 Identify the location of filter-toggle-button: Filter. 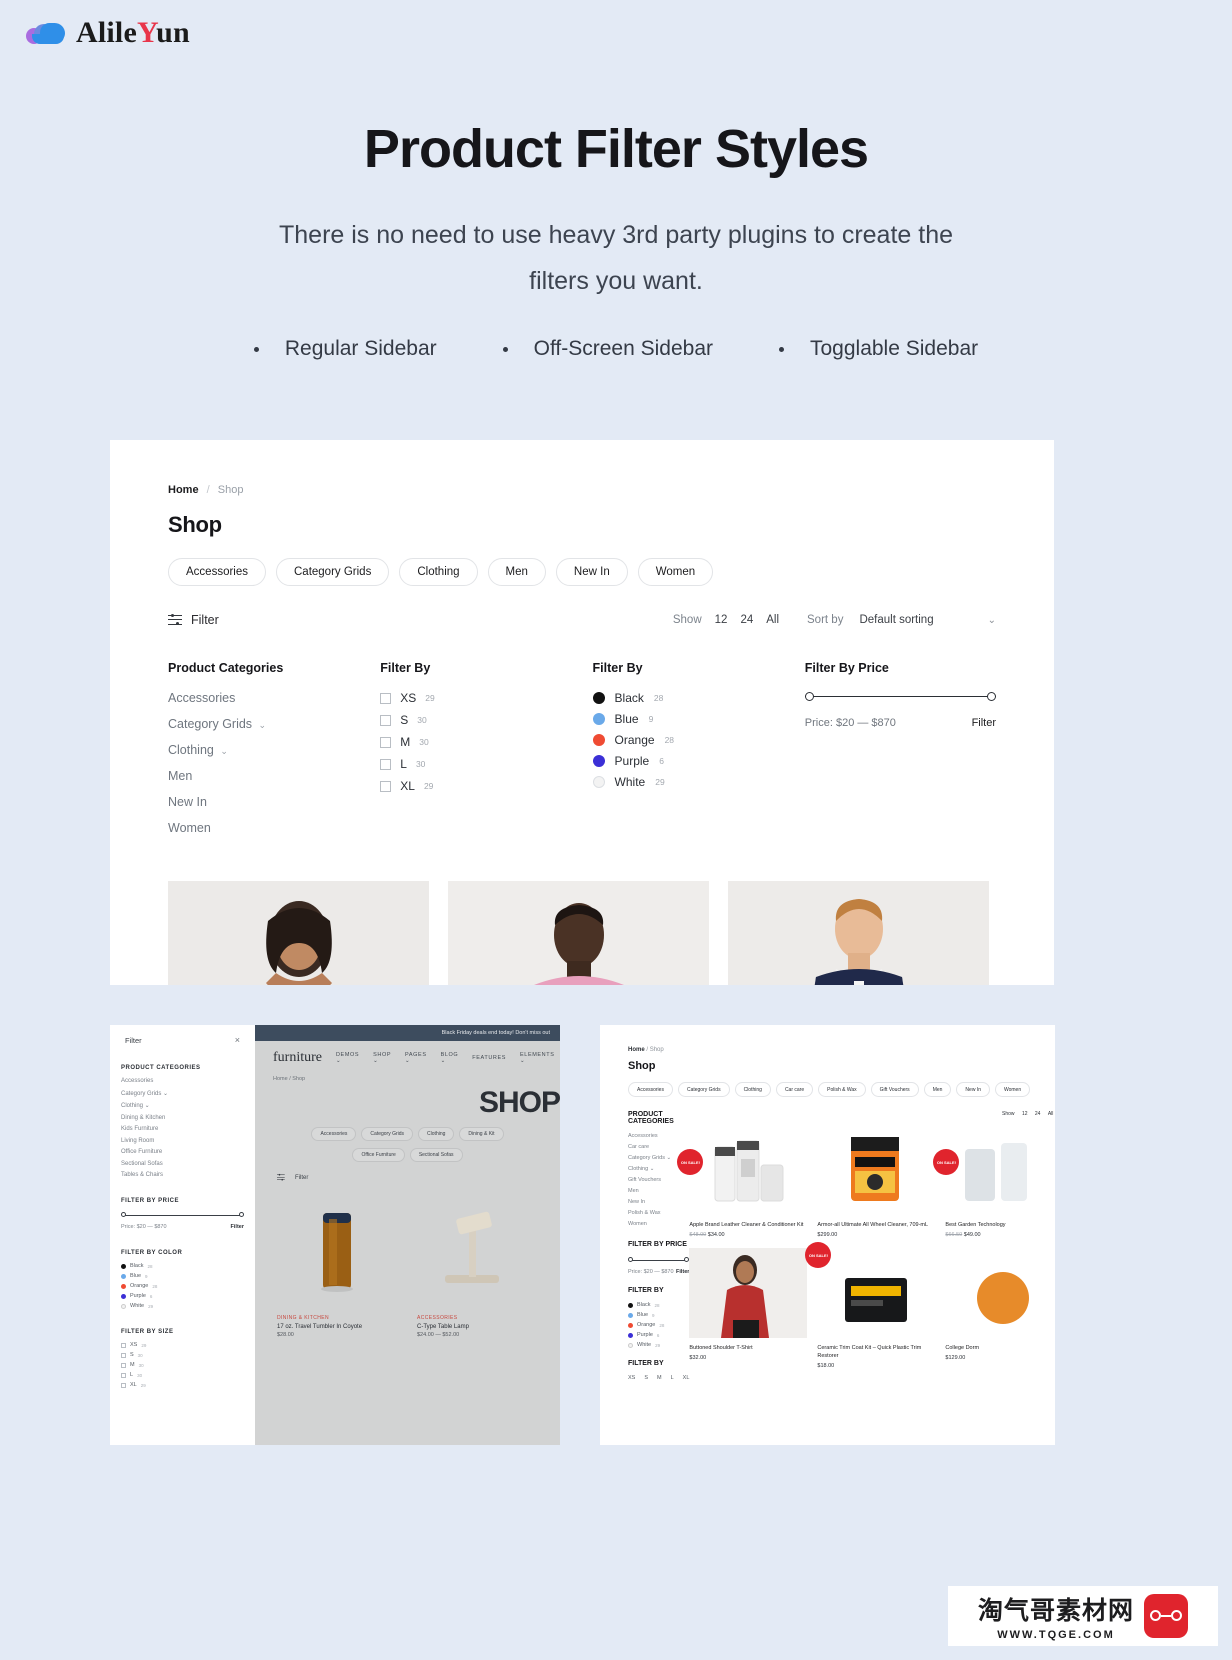
(193, 620).